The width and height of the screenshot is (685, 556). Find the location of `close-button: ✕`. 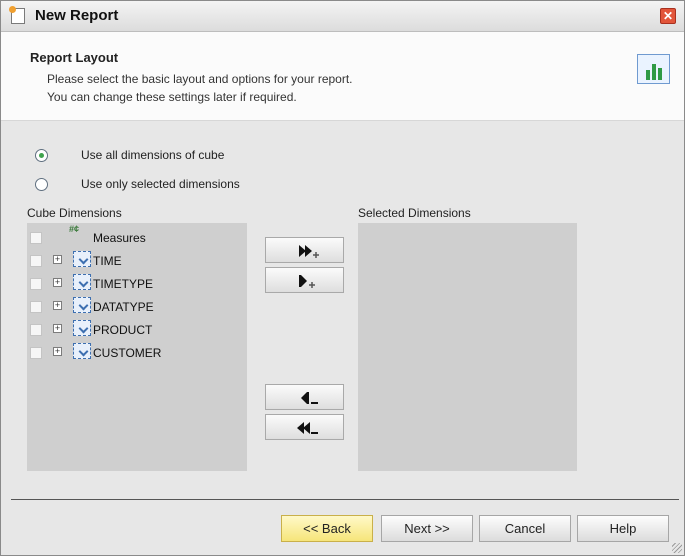

close-button: ✕ is located at coordinates (668, 16).